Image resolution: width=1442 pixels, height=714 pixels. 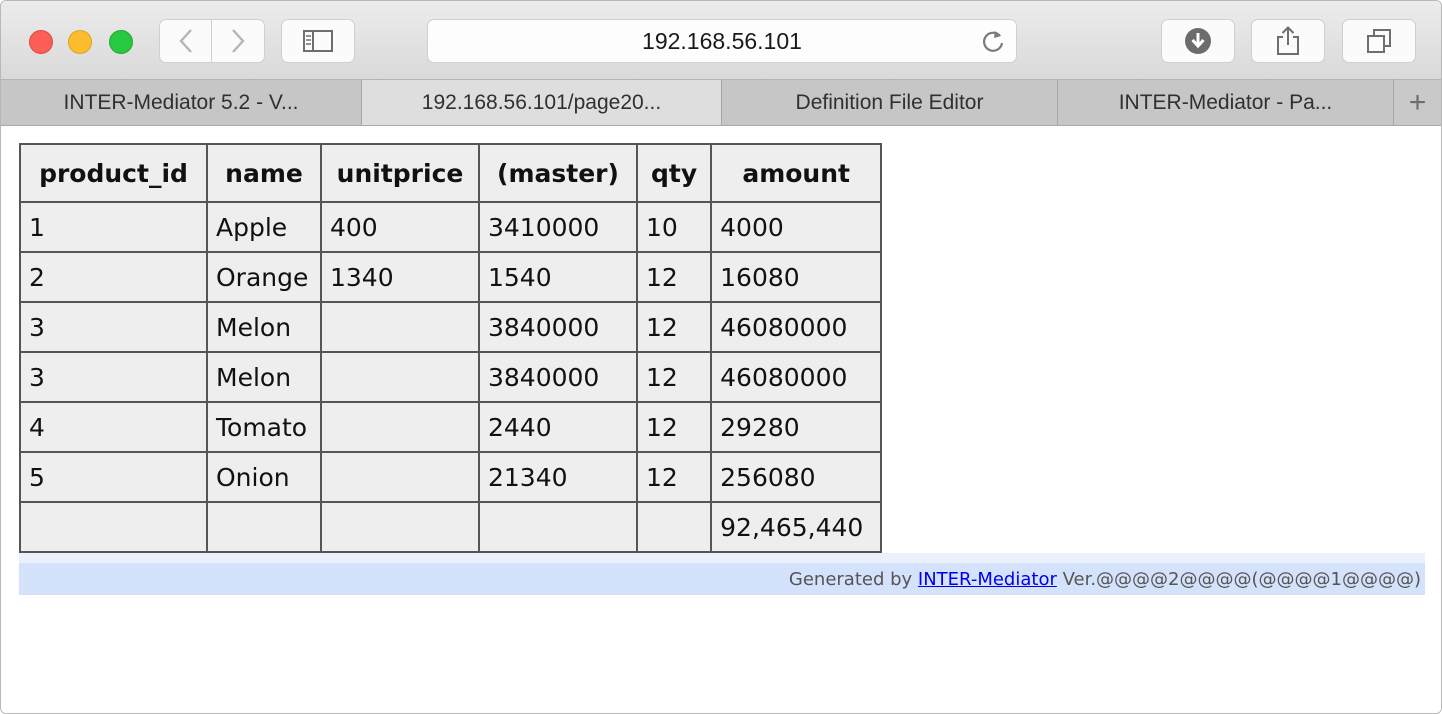 What do you see at coordinates (993, 41) in the screenshot?
I see `reload-icon` at bounding box center [993, 41].